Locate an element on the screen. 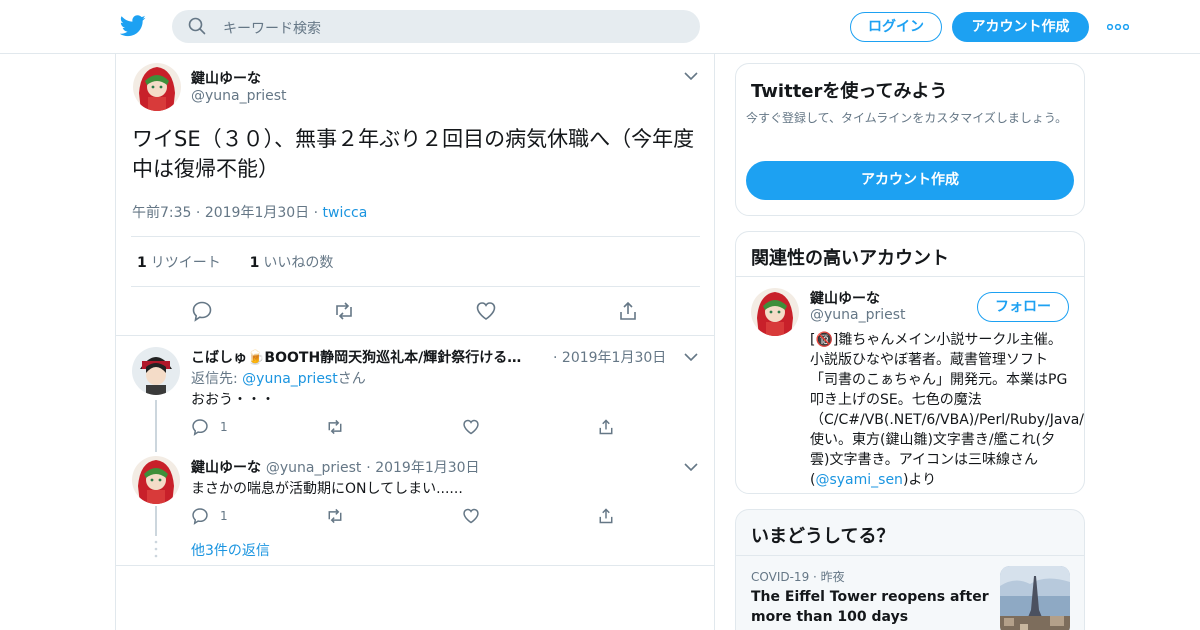 This screenshot has height=630, width=1200. trend-thumbnail is located at coordinates (1035, 598).